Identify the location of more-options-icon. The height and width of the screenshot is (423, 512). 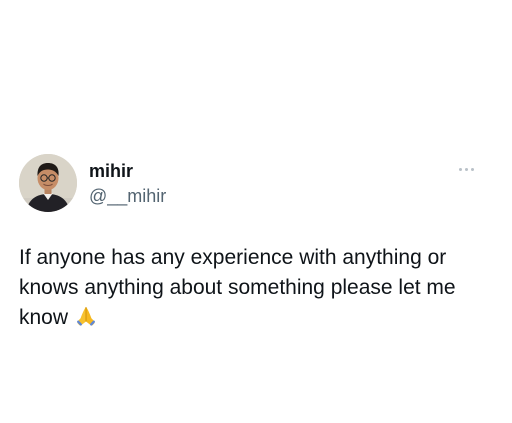
(466, 169).